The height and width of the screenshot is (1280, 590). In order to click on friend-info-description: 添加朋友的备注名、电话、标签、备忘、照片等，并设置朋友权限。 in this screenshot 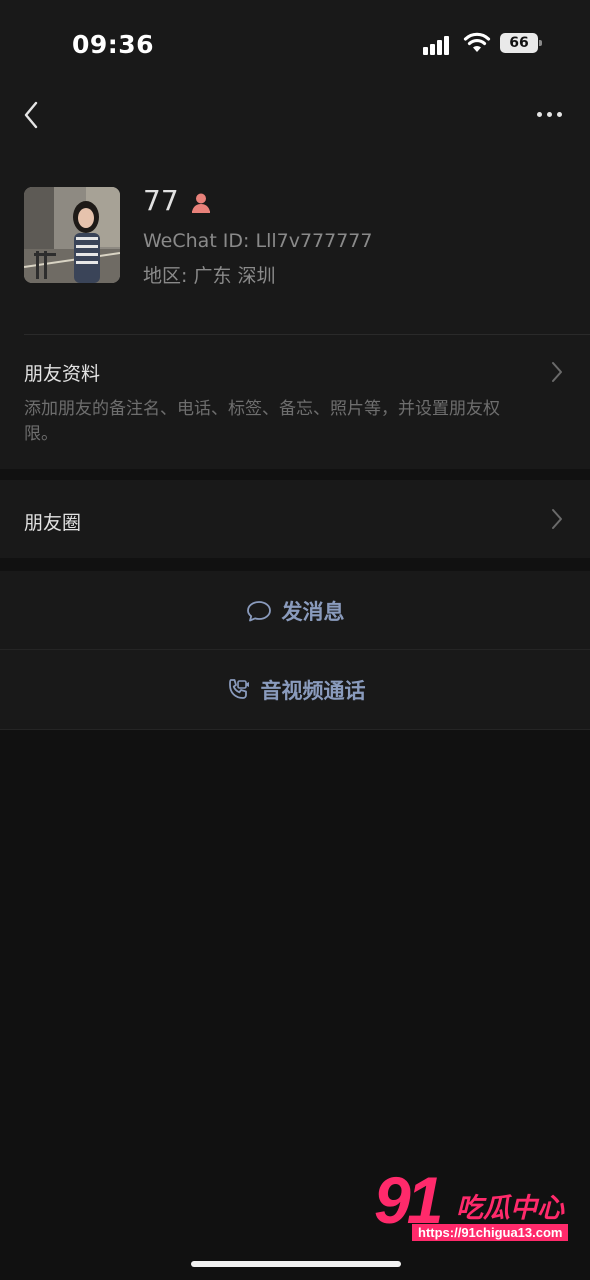, I will do `click(262, 421)`.